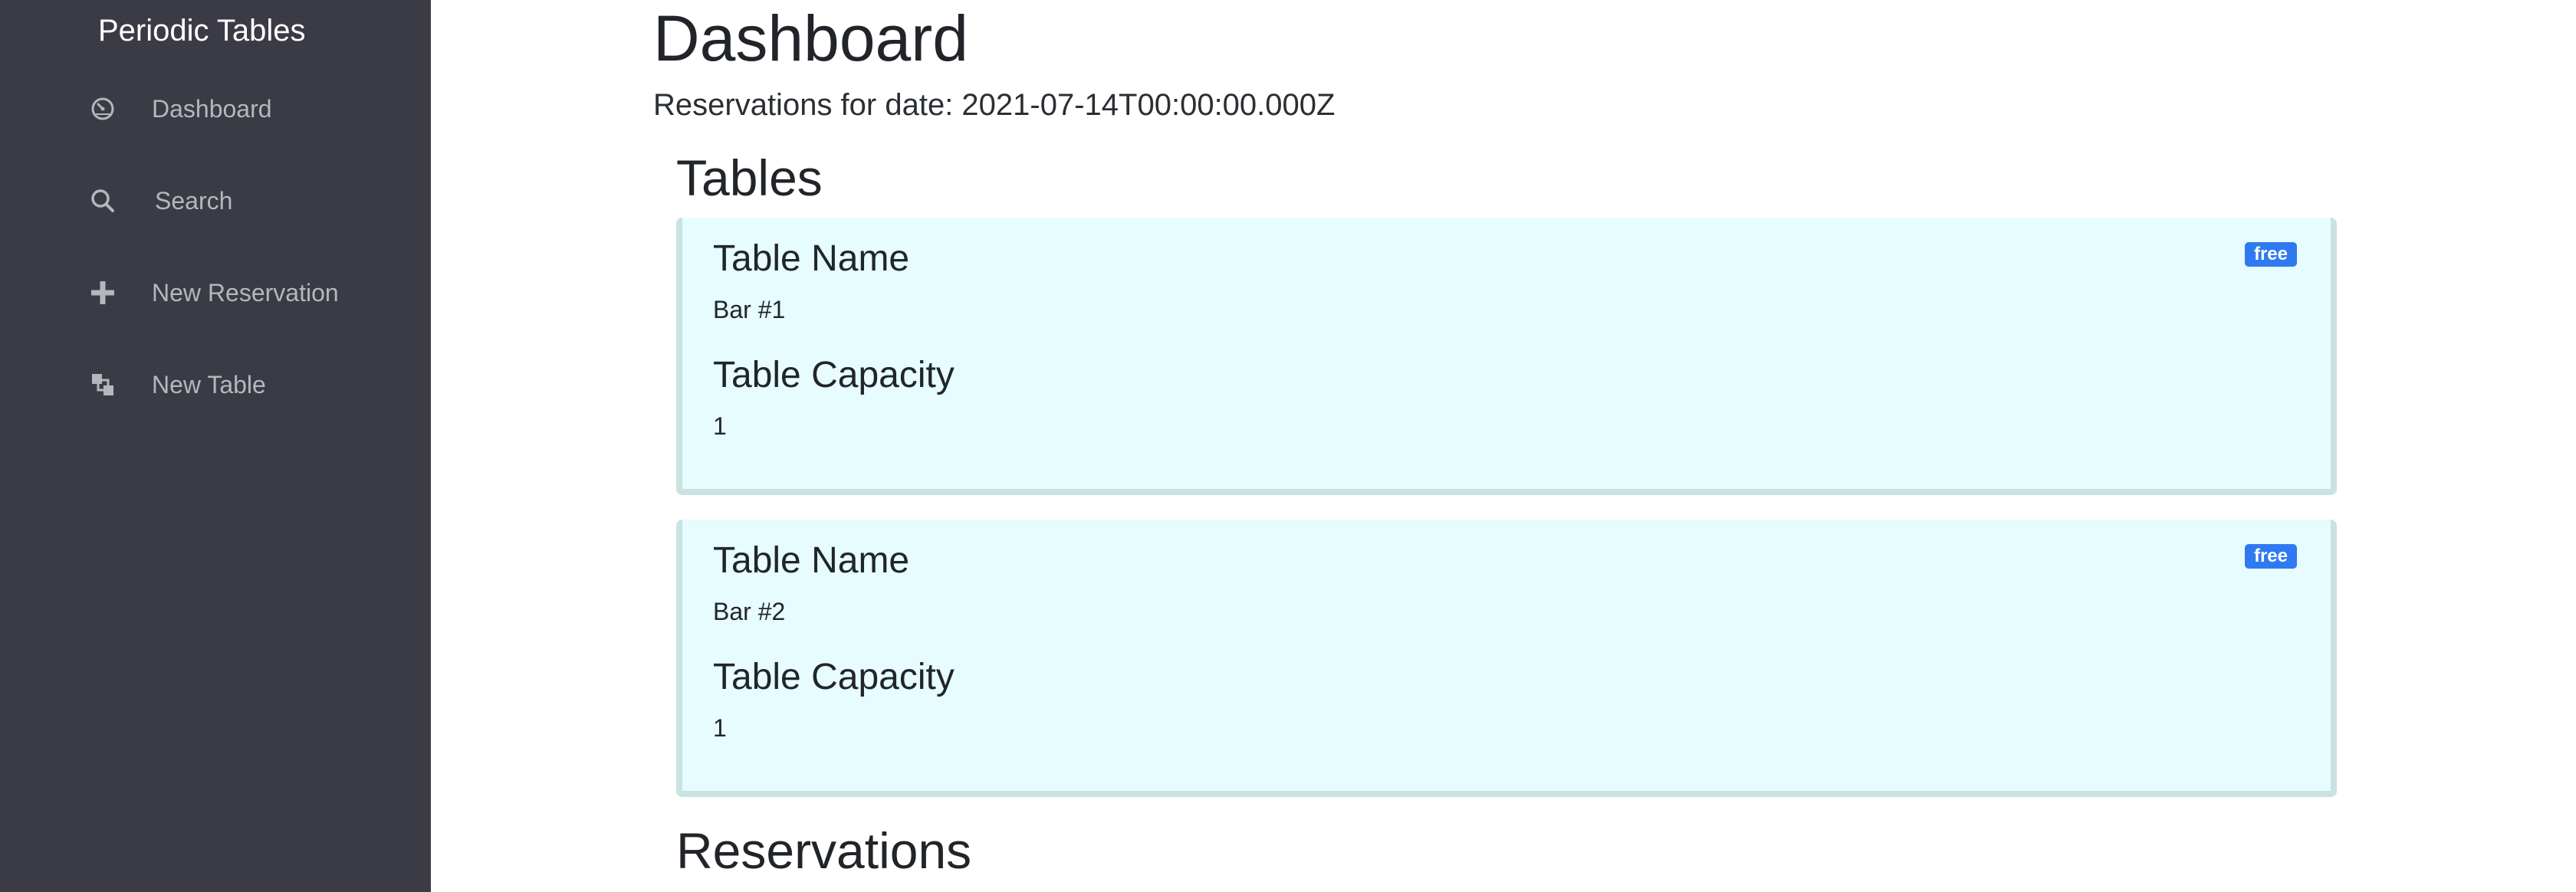 Image resolution: width=2576 pixels, height=892 pixels. I want to click on brand-title: Periodic Tables, so click(202, 31).